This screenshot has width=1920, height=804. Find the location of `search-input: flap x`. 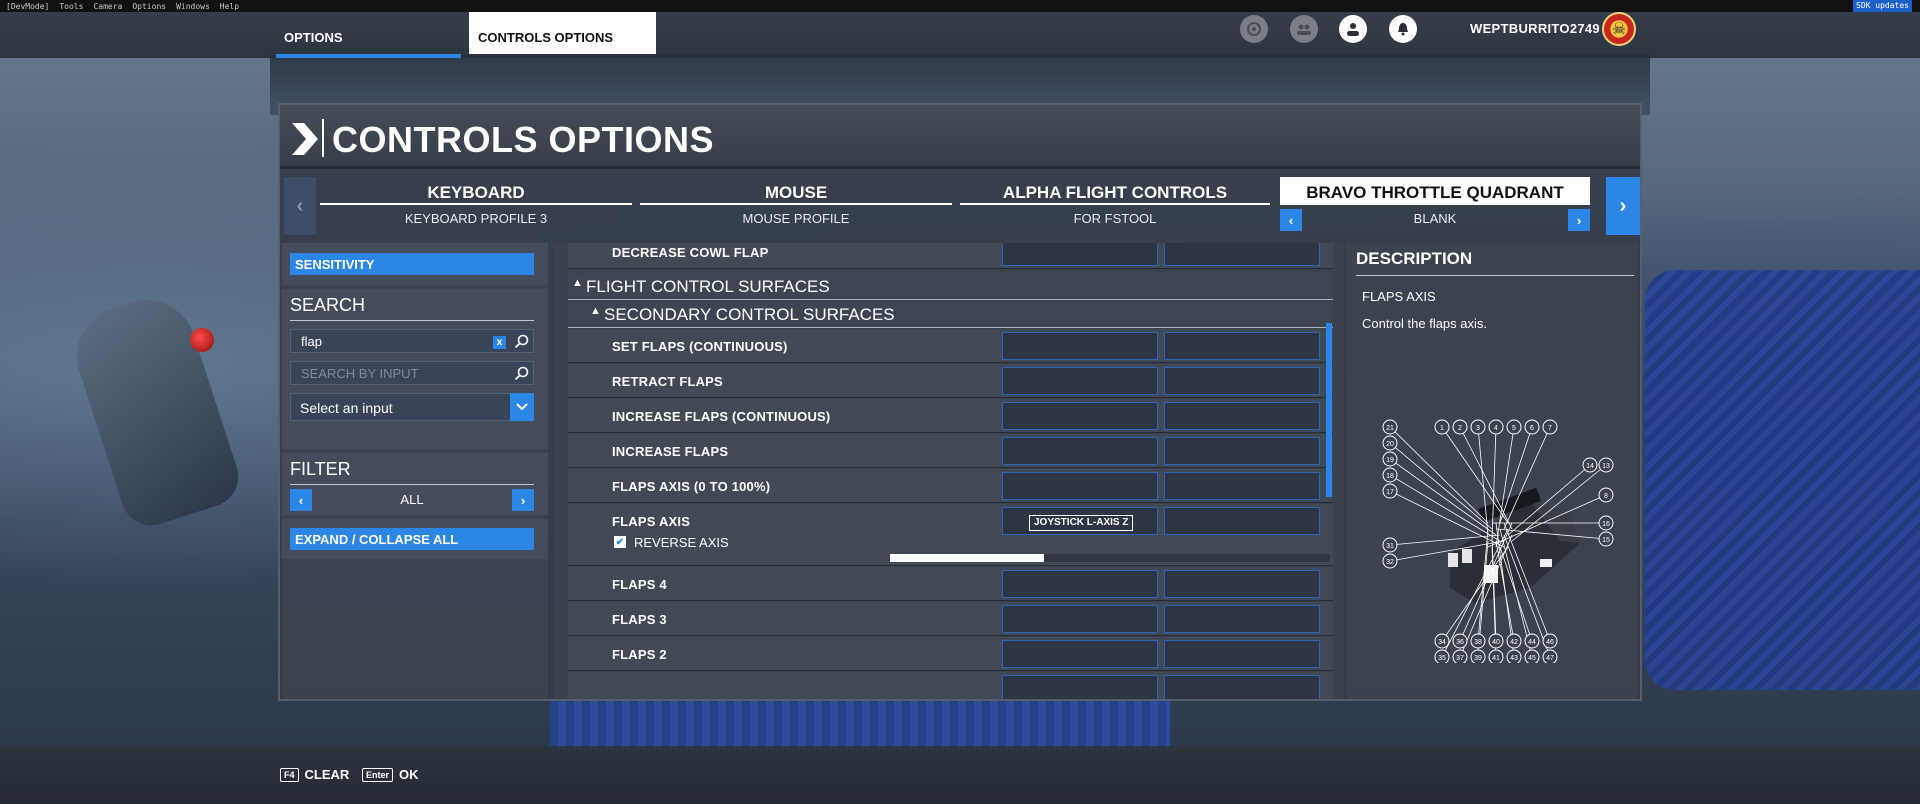

search-input: flap x is located at coordinates (412, 341).